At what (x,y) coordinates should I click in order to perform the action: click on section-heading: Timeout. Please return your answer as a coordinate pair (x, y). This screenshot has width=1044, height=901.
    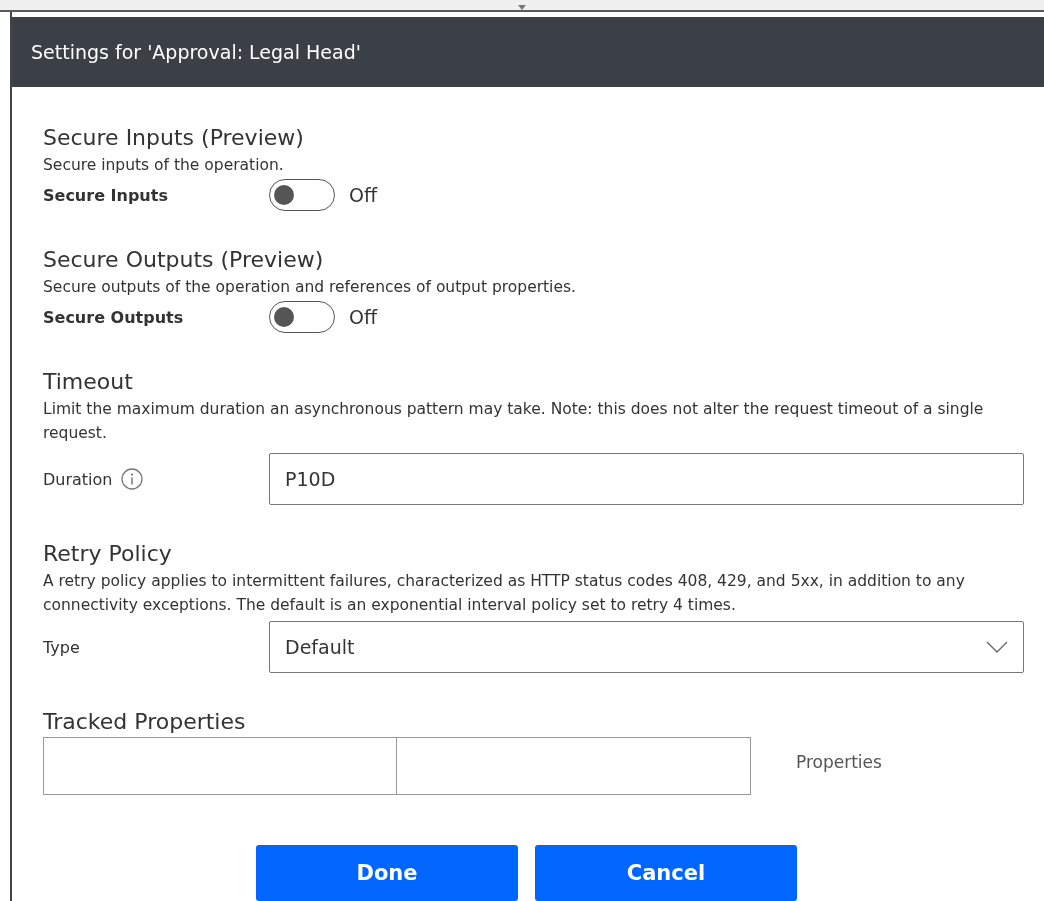
    Looking at the image, I should click on (88, 382).